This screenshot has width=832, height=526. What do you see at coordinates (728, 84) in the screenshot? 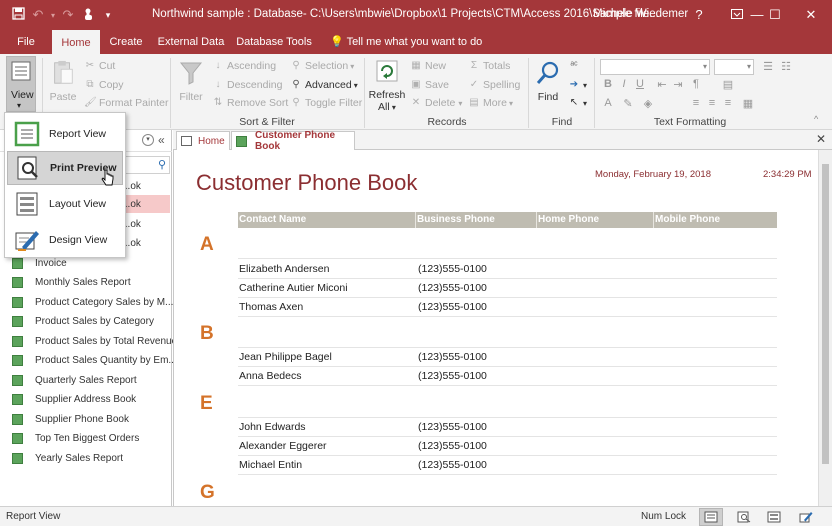
I see `alternate-row-color-icon: ▤` at bounding box center [728, 84].